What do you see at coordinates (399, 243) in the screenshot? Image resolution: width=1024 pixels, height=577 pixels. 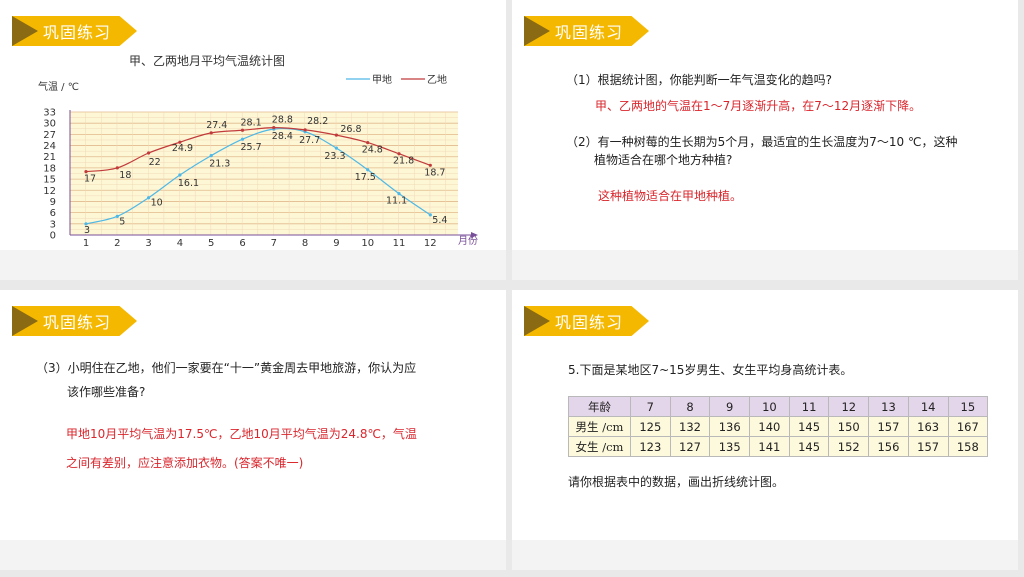 I see `x-tick-label: 11` at bounding box center [399, 243].